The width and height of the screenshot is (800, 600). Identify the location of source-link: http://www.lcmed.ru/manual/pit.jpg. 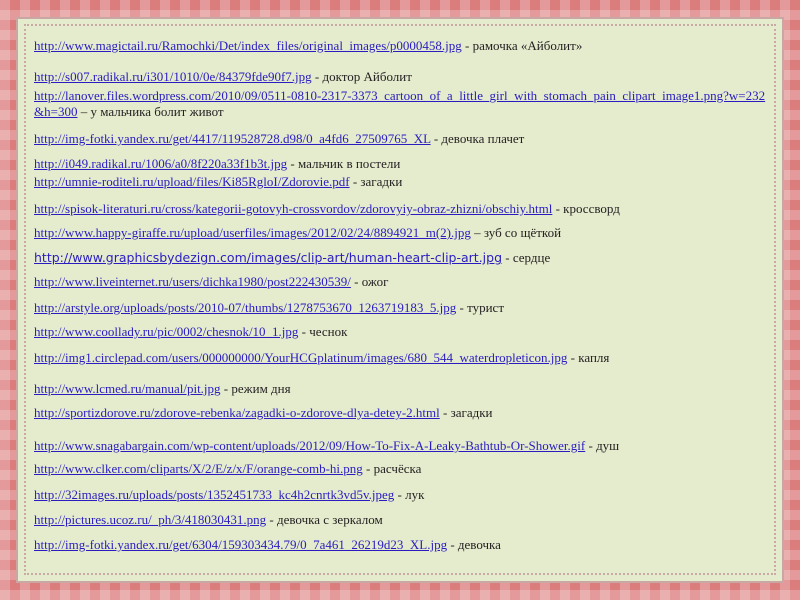
(127, 388).